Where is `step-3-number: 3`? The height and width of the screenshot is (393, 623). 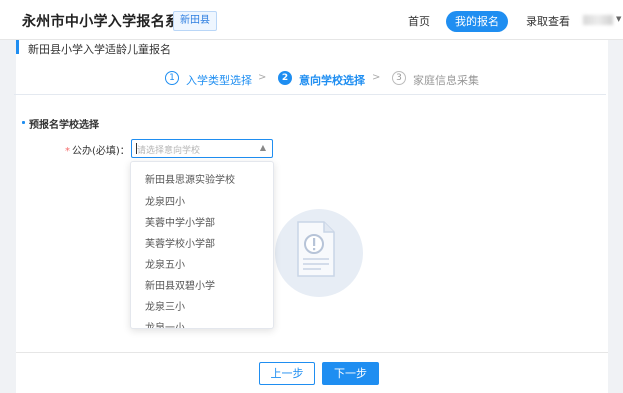 step-3-number: 3 is located at coordinates (399, 78).